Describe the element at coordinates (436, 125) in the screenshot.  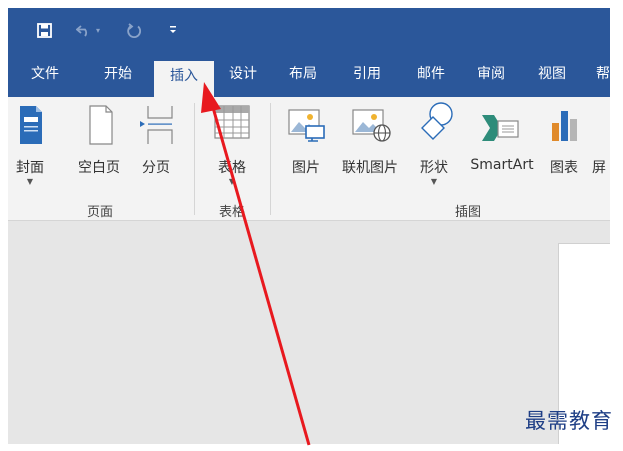
I see `shapes-icon` at that location.